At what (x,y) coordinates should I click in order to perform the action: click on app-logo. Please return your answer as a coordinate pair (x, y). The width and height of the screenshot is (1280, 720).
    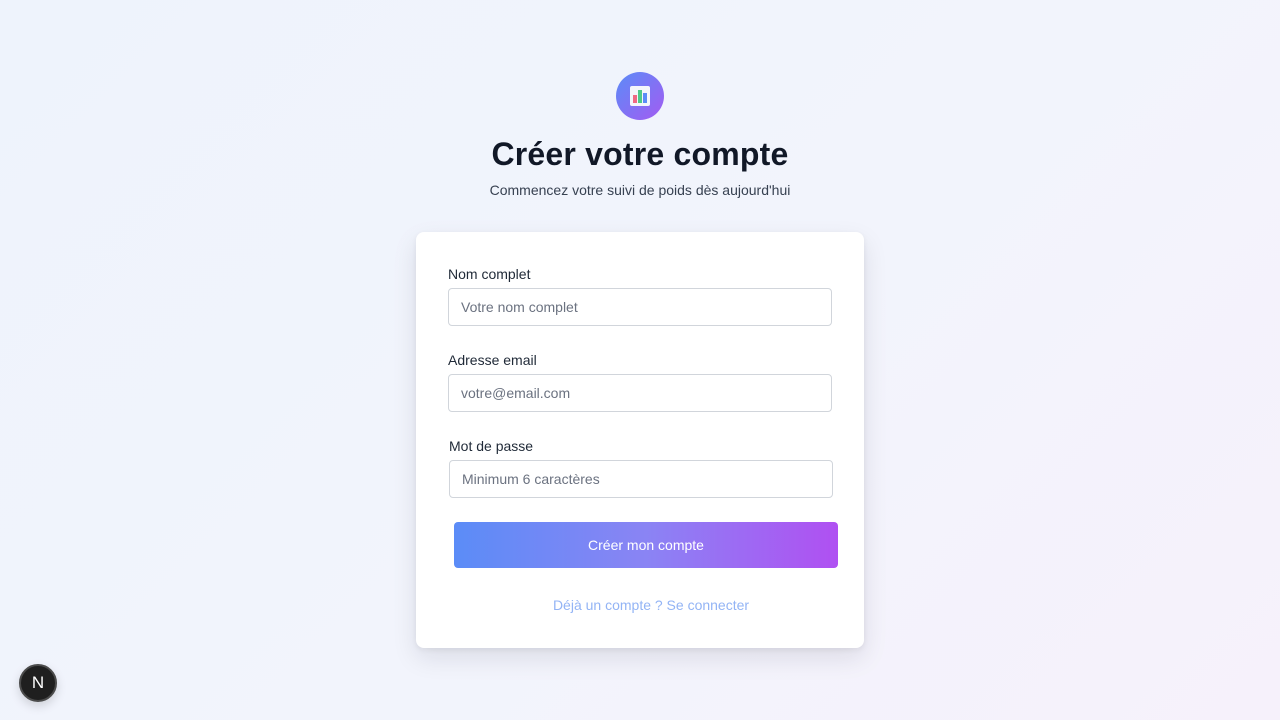
    Looking at the image, I should click on (640, 96).